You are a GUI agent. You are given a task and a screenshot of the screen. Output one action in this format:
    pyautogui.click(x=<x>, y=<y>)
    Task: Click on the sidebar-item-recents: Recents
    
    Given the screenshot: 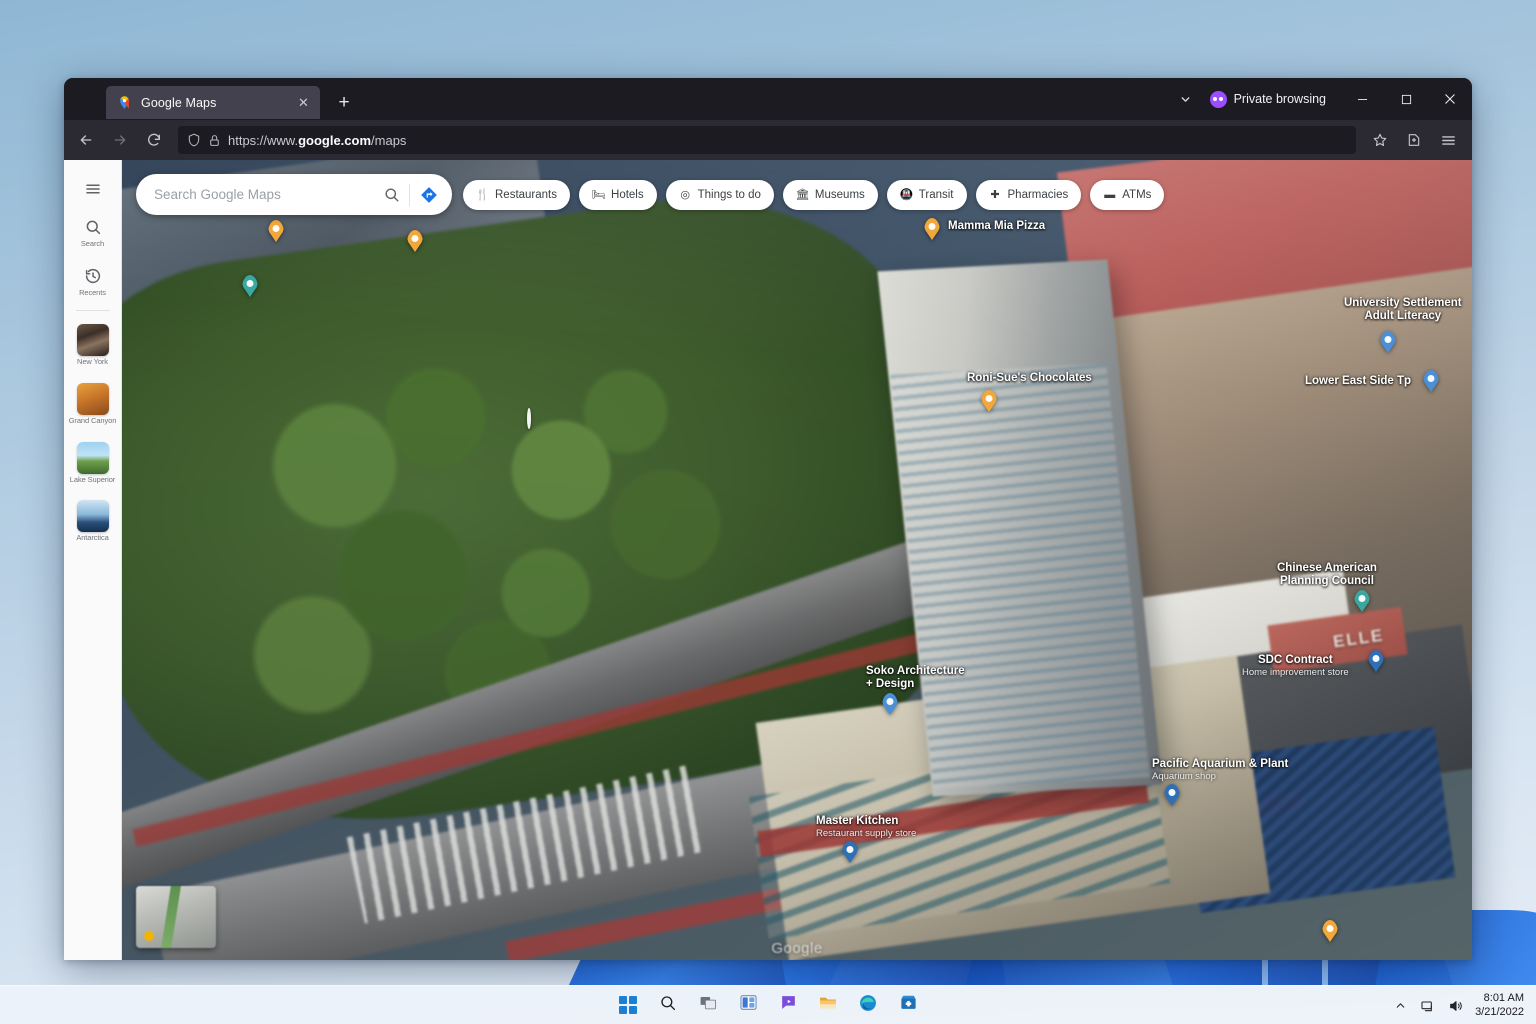 What is the action you would take?
    pyautogui.click(x=93, y=280)
    